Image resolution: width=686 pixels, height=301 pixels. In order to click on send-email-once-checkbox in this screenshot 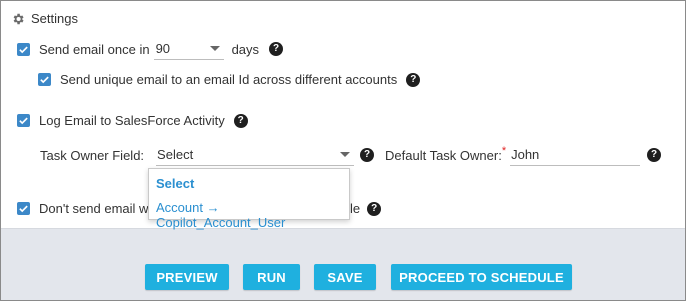, I will do `click(23, 49)`.